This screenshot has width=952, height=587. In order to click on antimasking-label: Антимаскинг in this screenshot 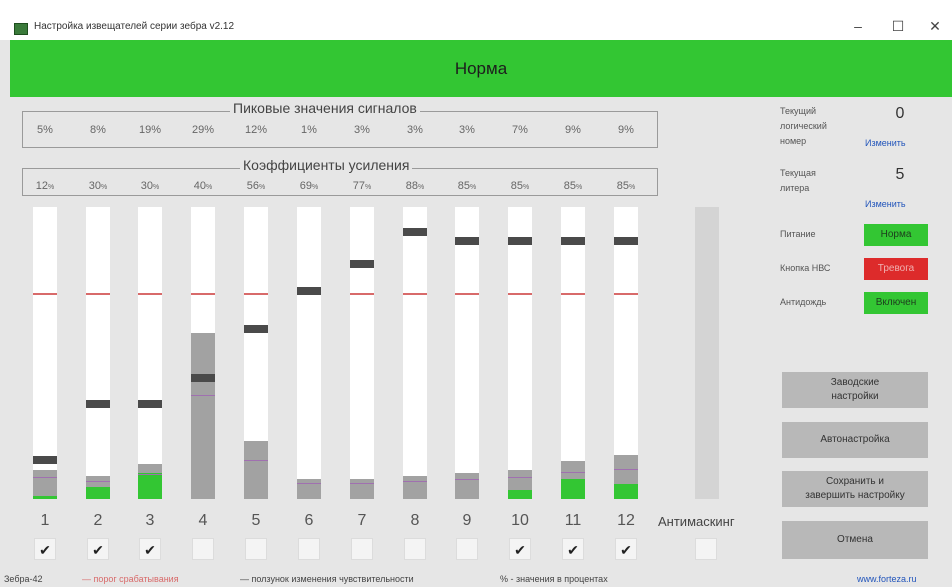, I will do `click(696, 521)`.